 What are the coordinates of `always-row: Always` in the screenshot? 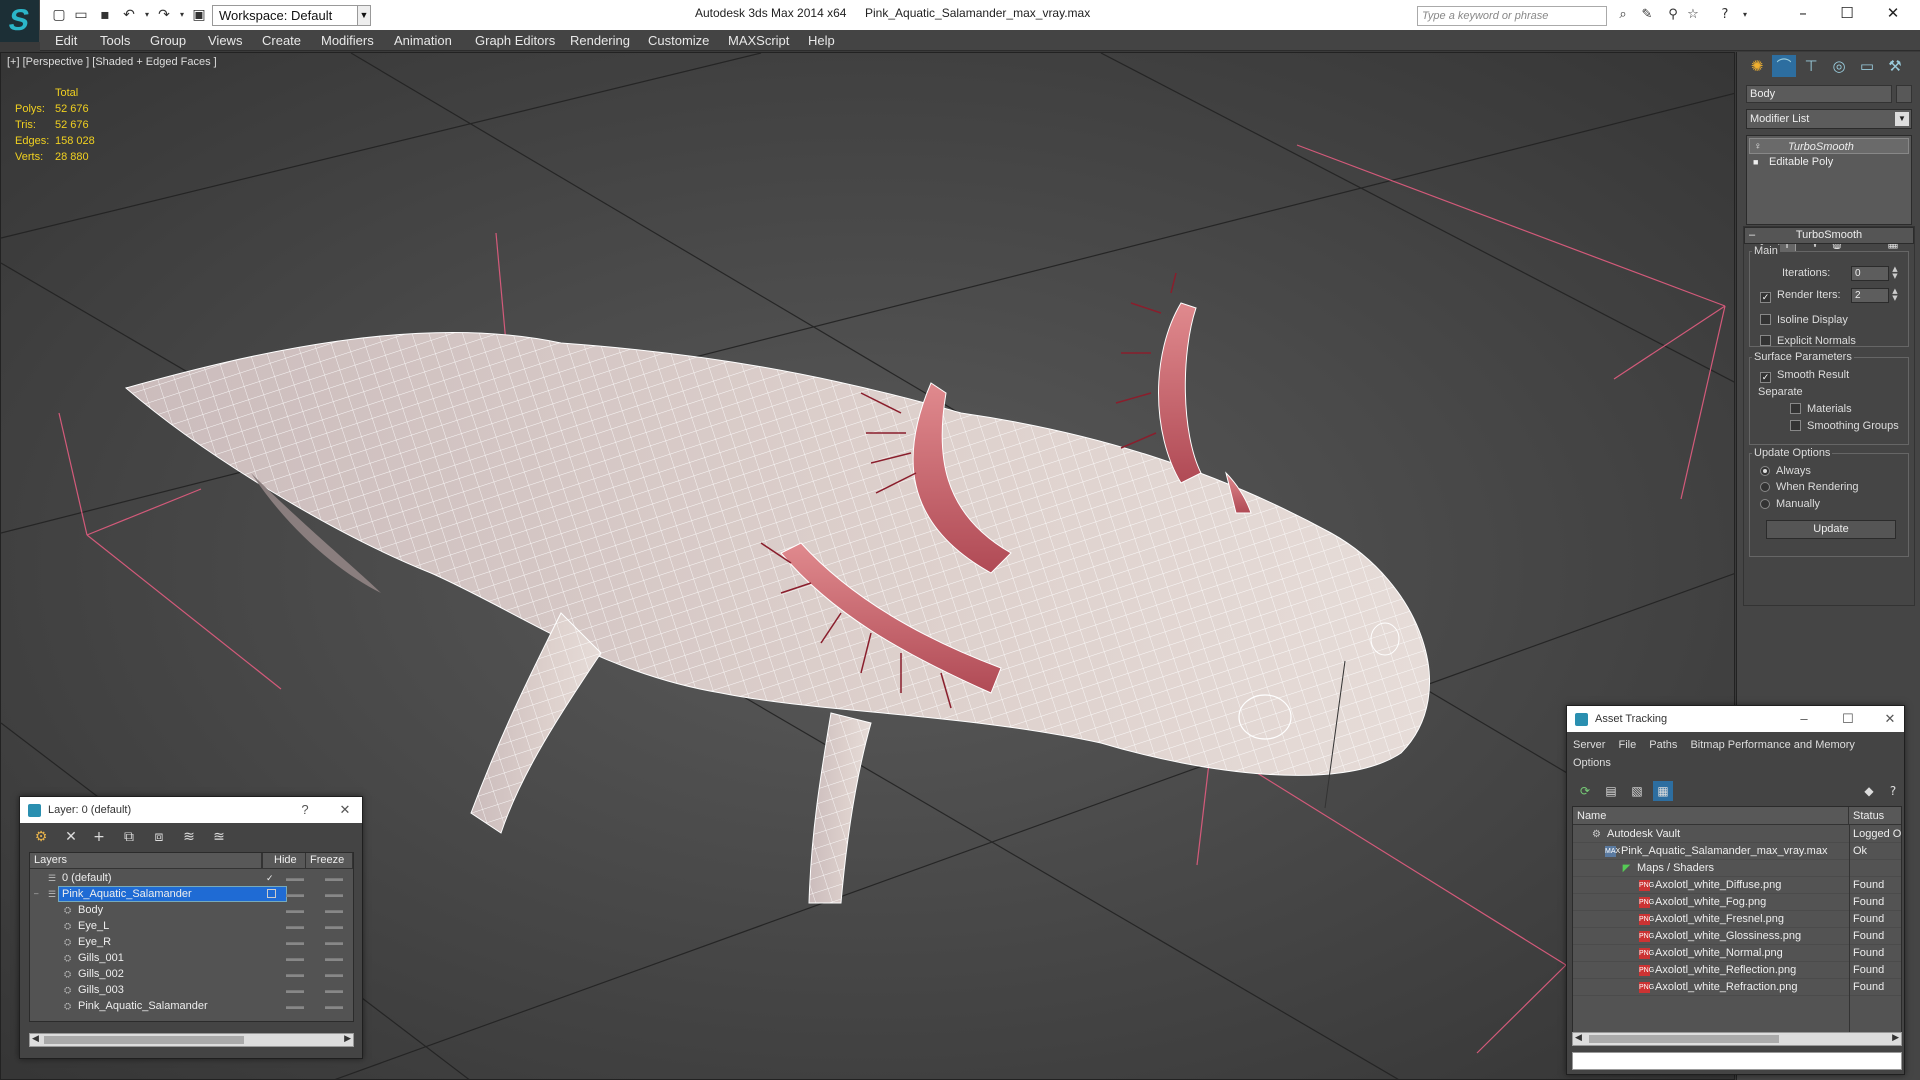 It's located at (1785, 471).